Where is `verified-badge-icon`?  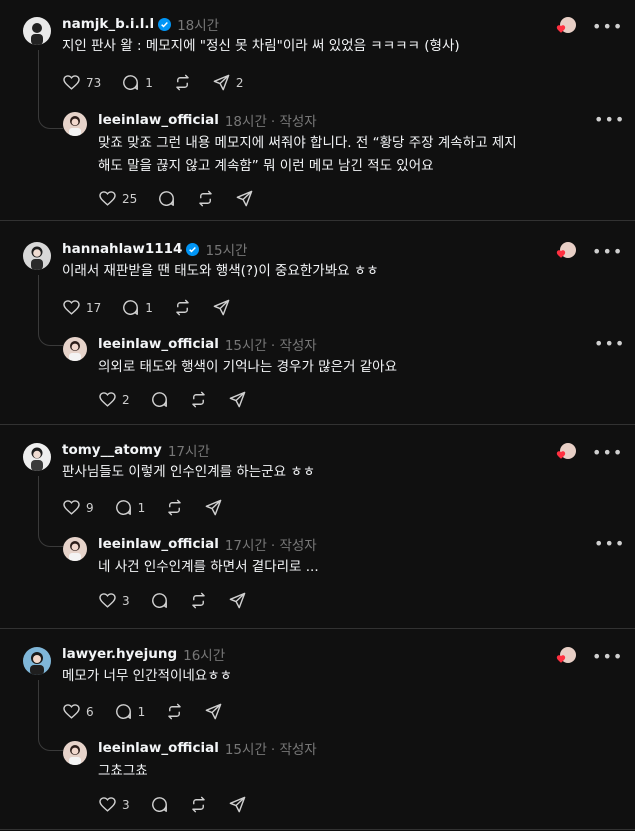 verified-badge-icon is located at coordinates (165, 24).